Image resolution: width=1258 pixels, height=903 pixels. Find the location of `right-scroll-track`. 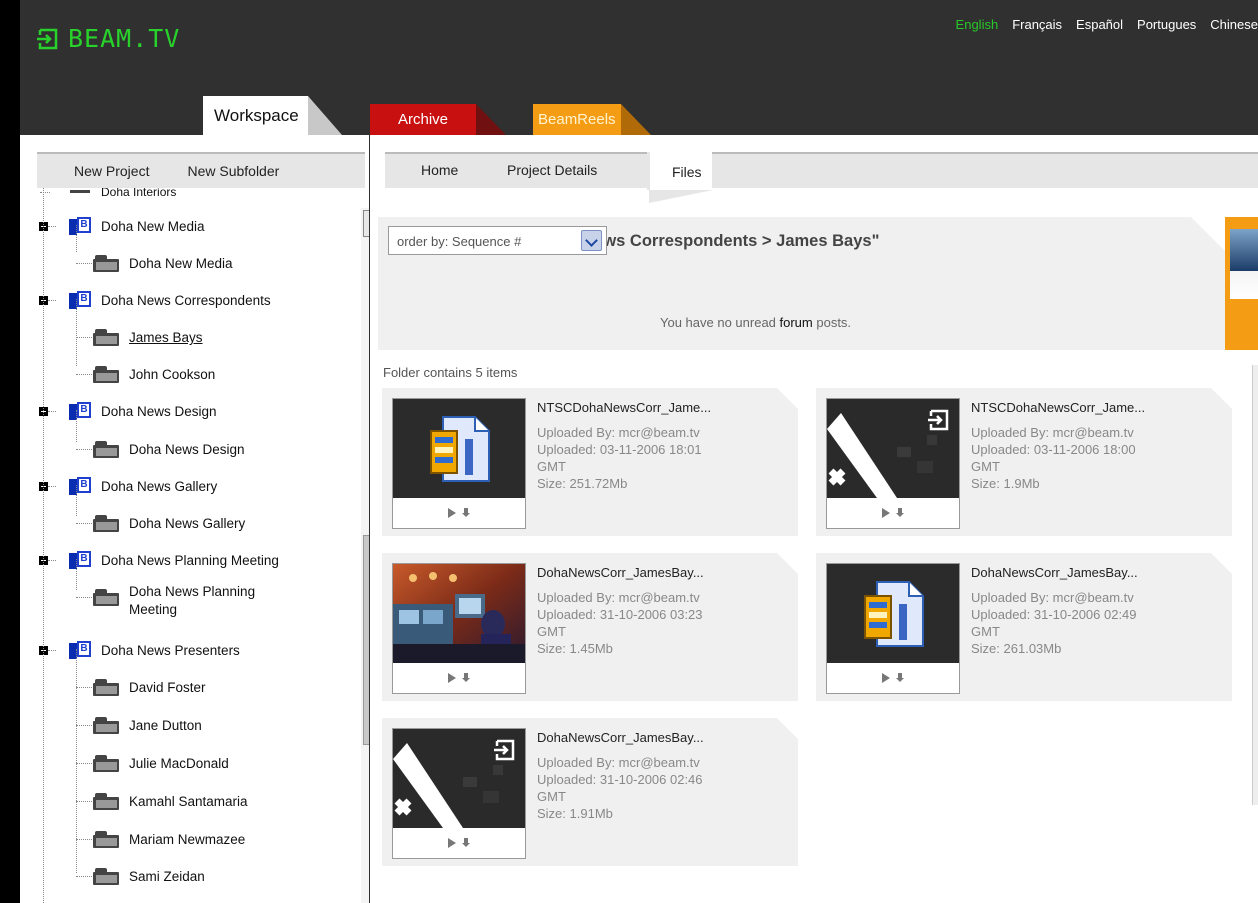

right-scroll-track is located at coordinates (1255, 585).